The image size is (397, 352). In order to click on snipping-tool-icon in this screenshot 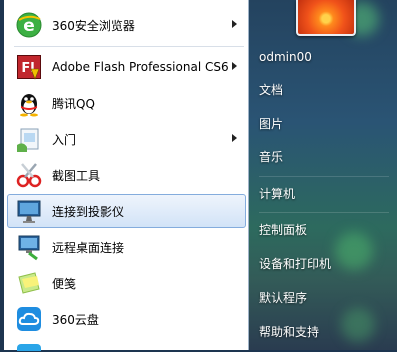, I will do `click(29, 175)`.